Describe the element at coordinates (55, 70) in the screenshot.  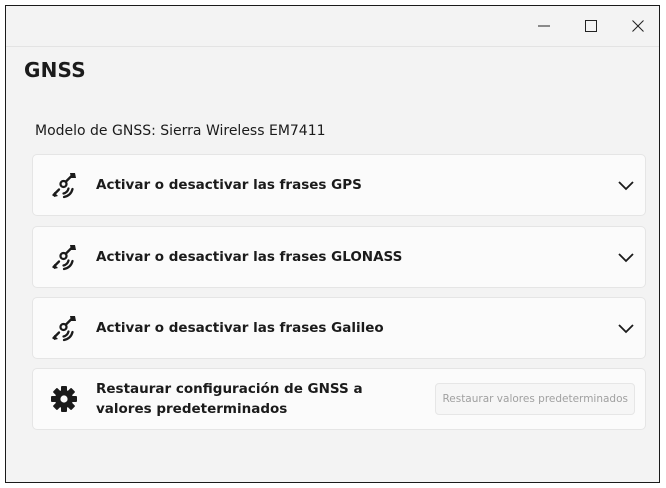
I see `page-title: GNSS` at that location.